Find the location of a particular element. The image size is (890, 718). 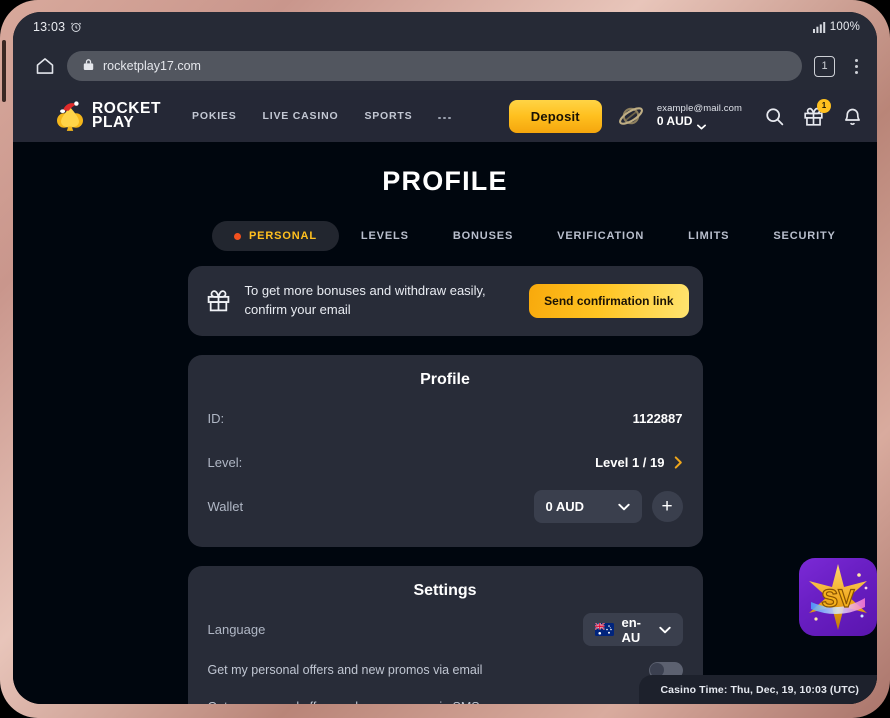

language-select: en-AU is located at coordinates (632, 630).